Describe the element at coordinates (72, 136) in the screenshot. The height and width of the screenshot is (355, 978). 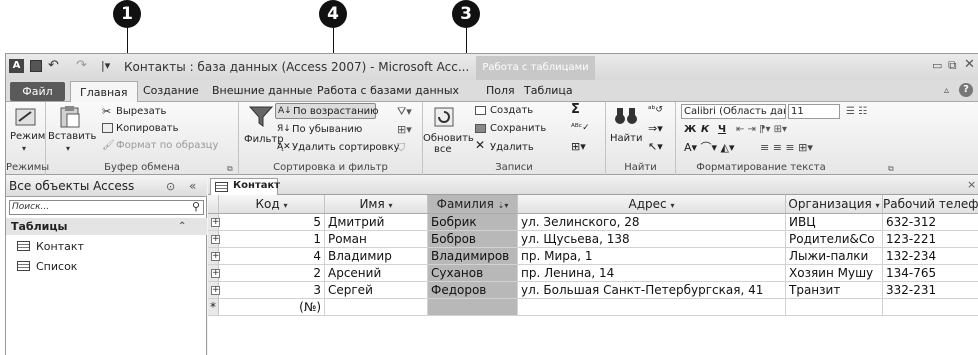
I see `paste-button: Вставить` at that location.